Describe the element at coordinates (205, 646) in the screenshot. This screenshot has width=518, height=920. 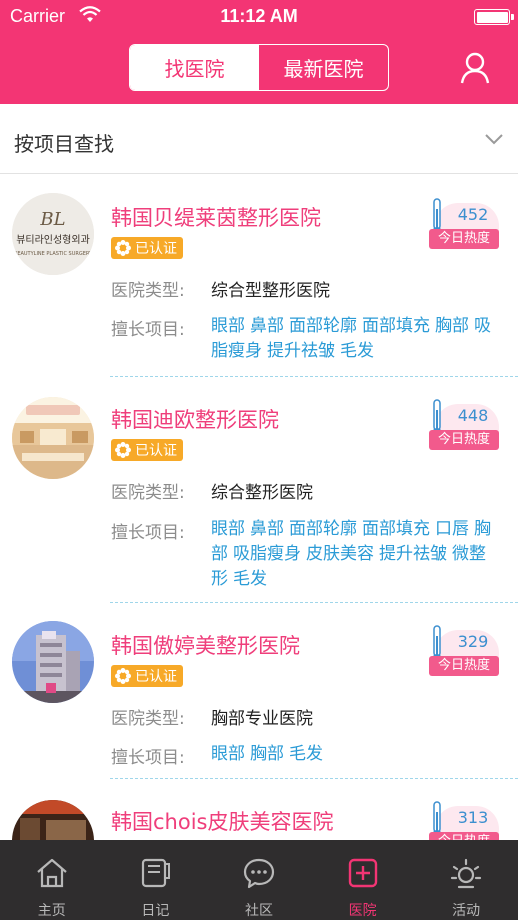
I see `hospital-name: 韩国傲婷美整形医院` at that location.